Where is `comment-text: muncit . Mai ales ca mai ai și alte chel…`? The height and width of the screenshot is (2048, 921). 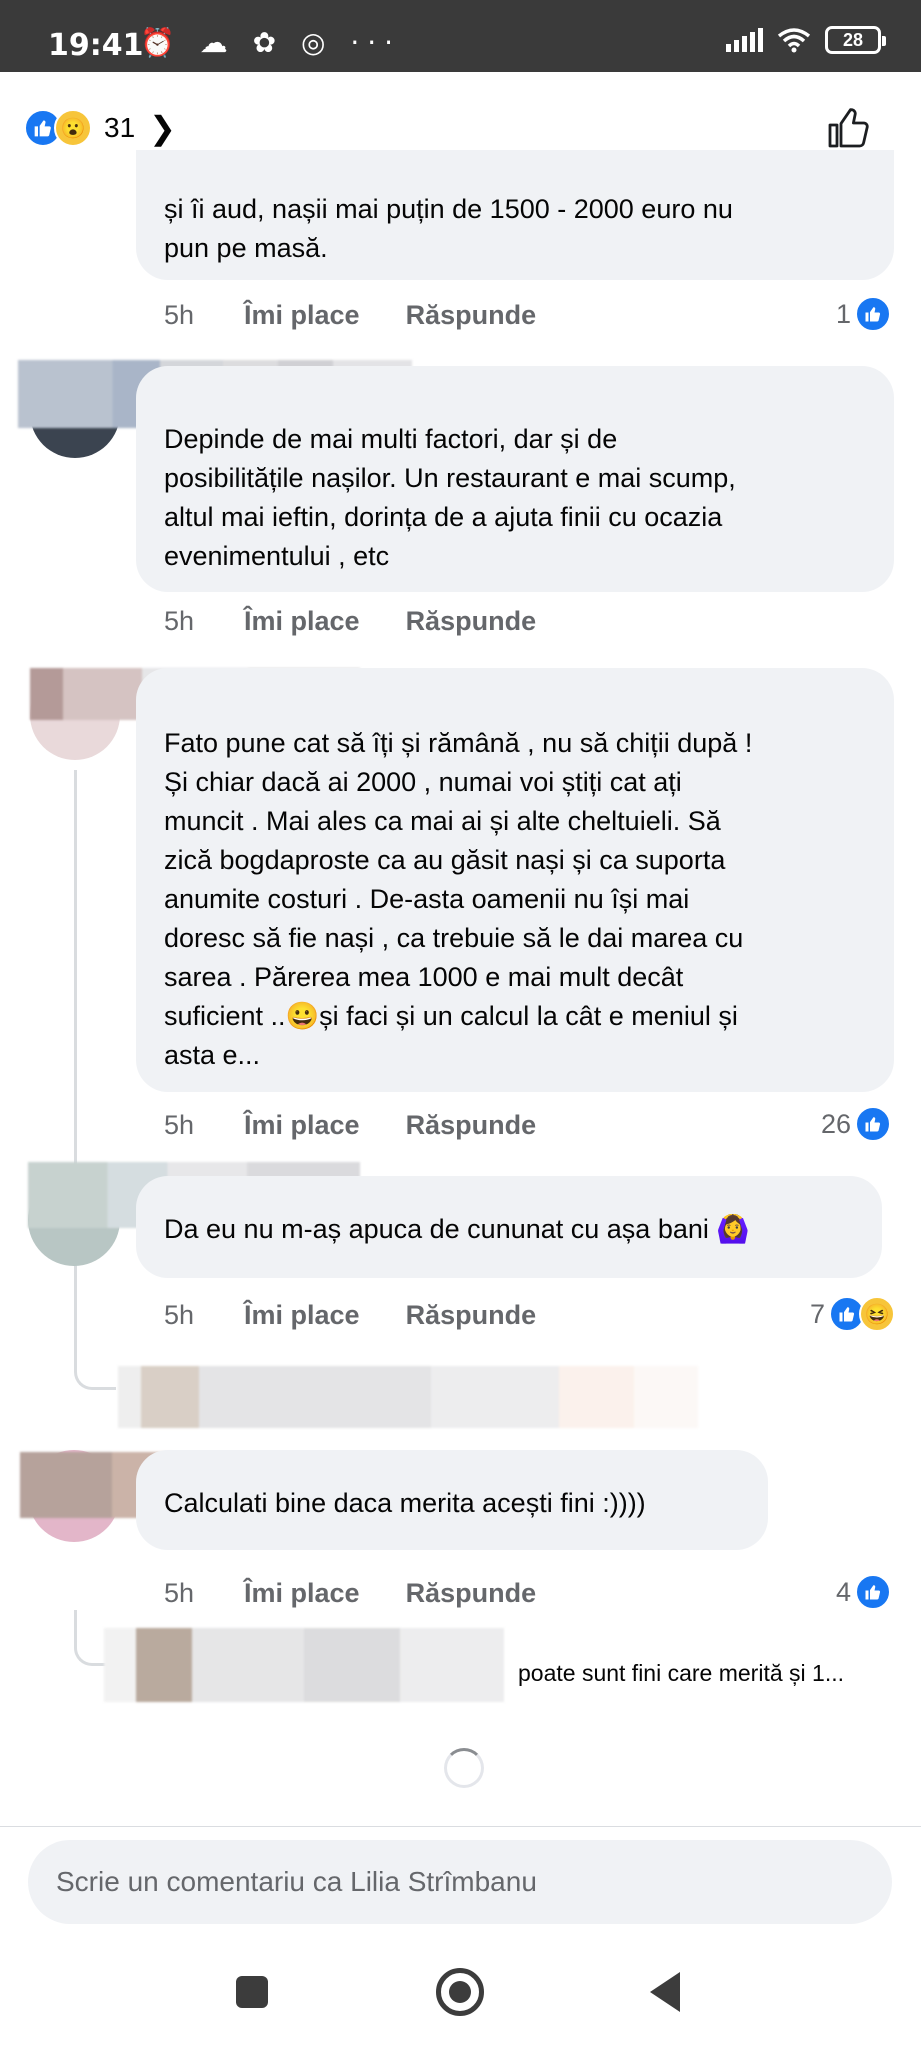 comment-text: muncit . Mai ales ca mai ai și alte chel… is located at coordinates (442, 821).